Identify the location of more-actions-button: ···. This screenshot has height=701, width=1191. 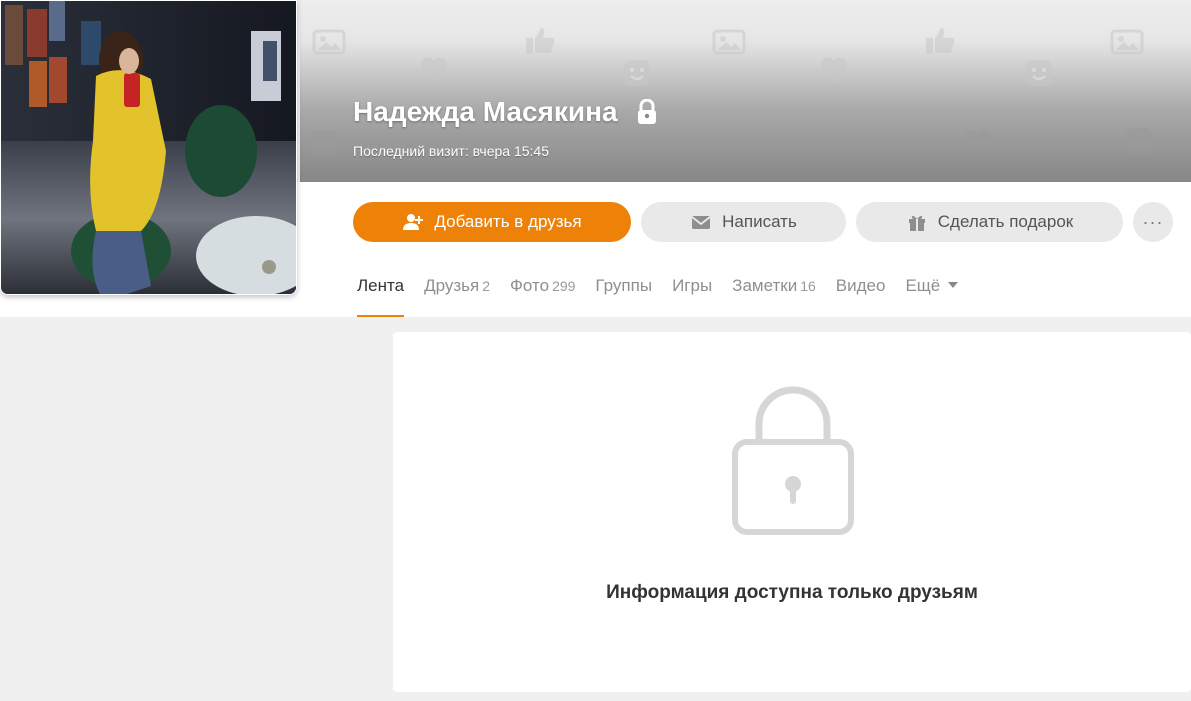
(1153, 222).